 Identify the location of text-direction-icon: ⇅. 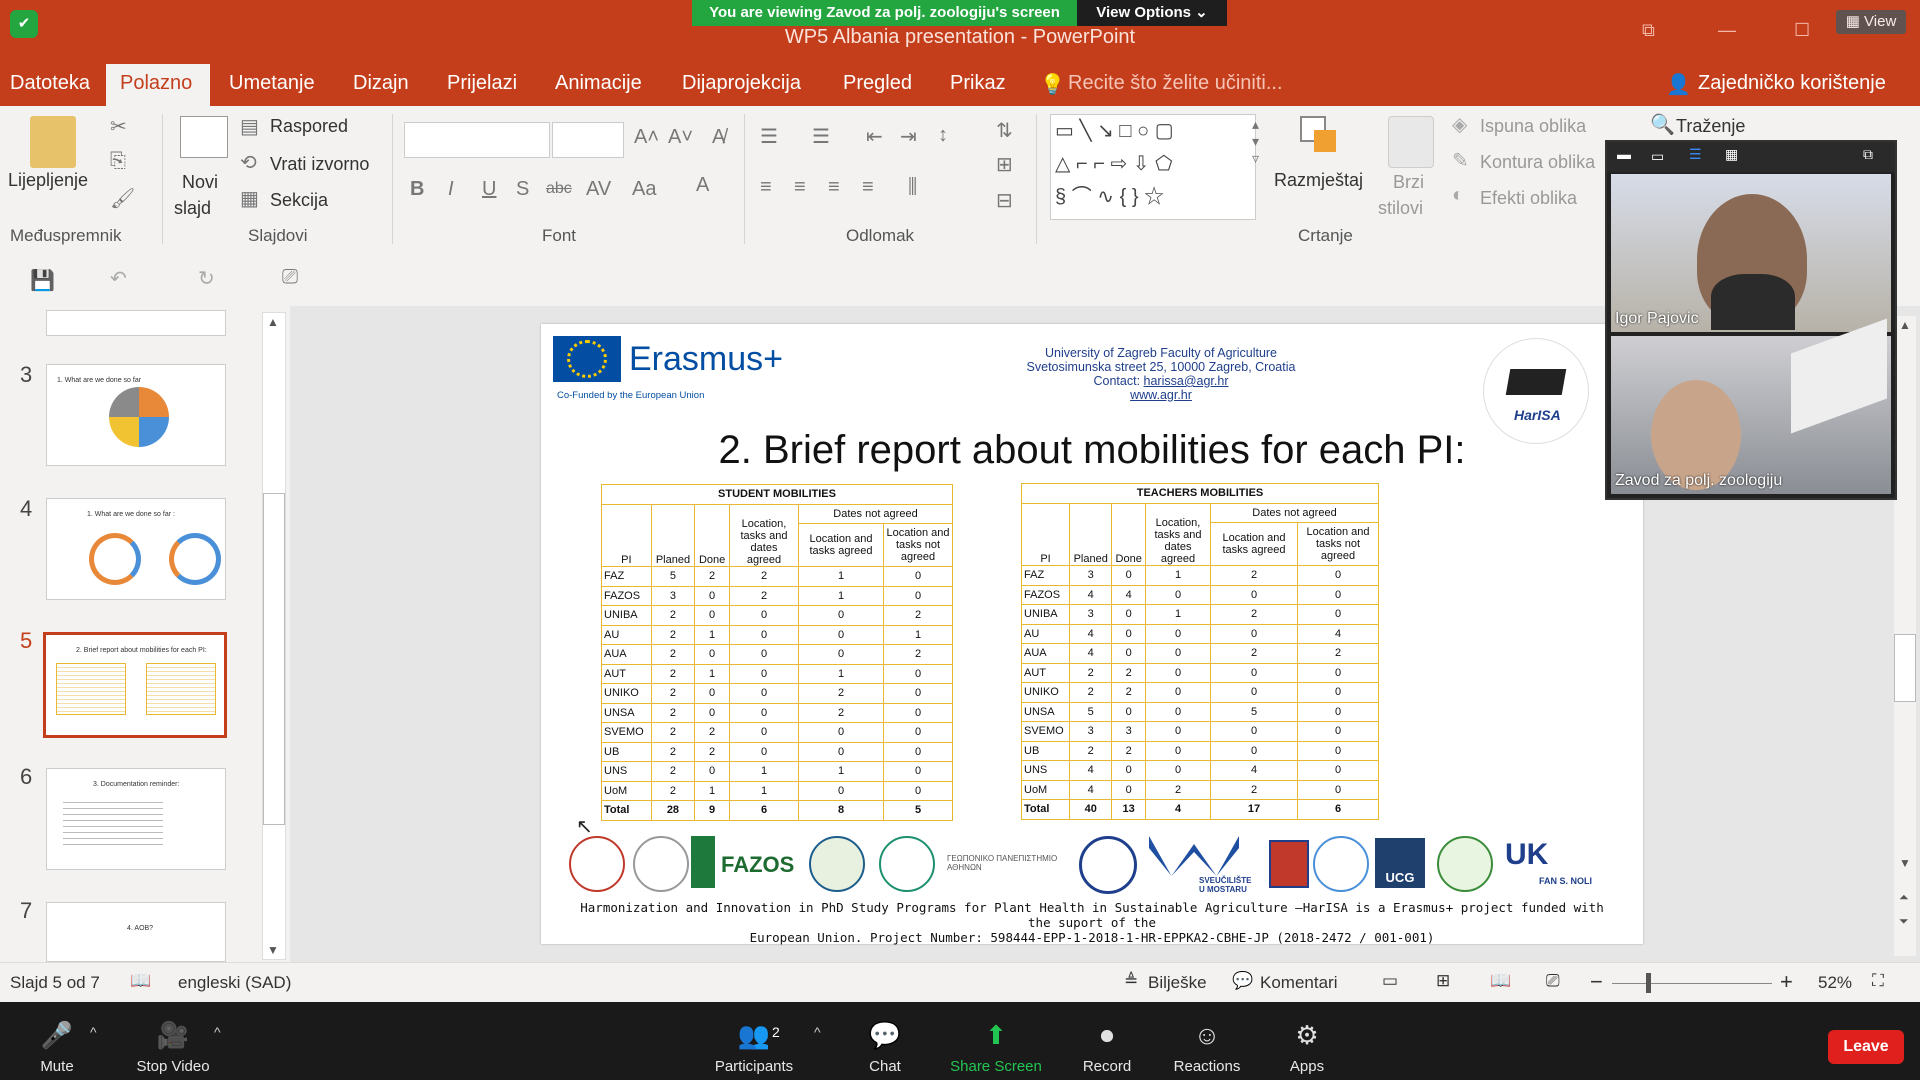
(1004, 130).